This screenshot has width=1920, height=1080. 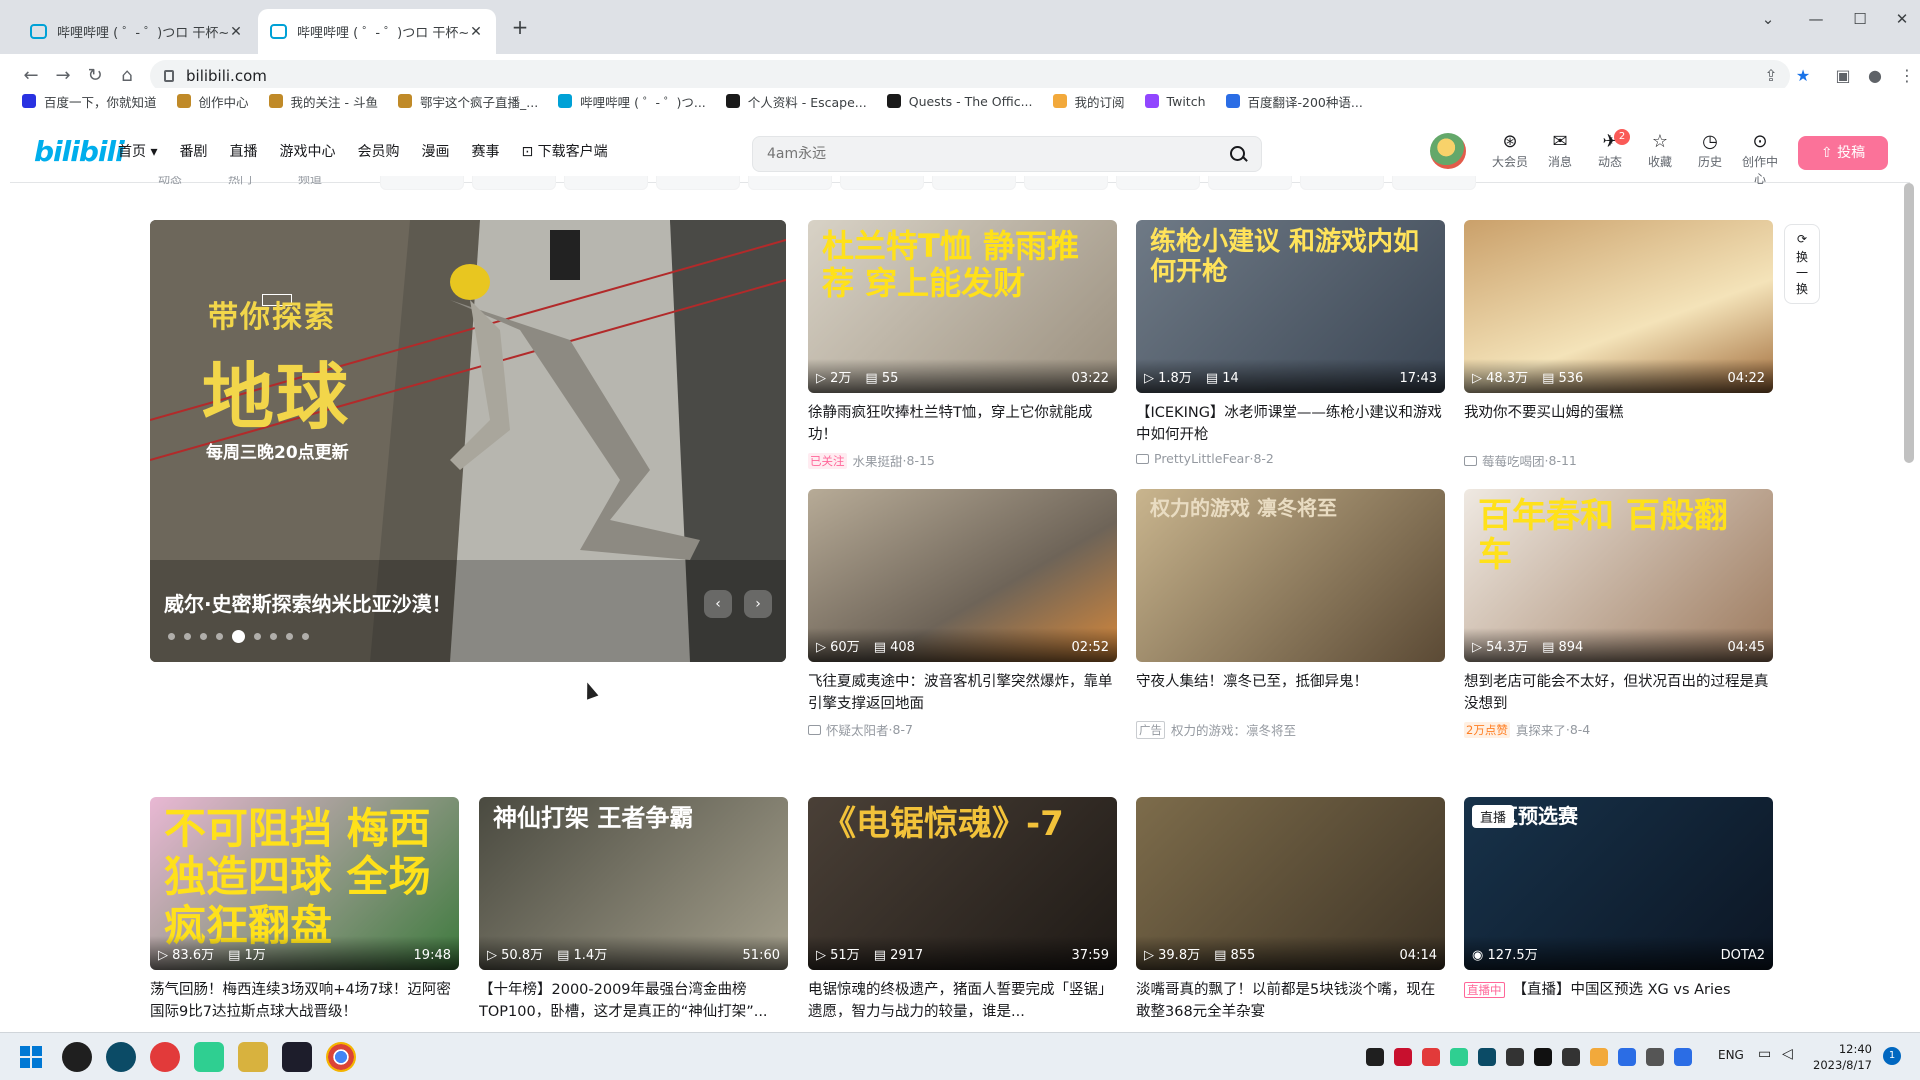 What do you see at coordinates (77, 1057) in the screenshot?
I see `steam-app-icon` at bounding box center [77, 1057].